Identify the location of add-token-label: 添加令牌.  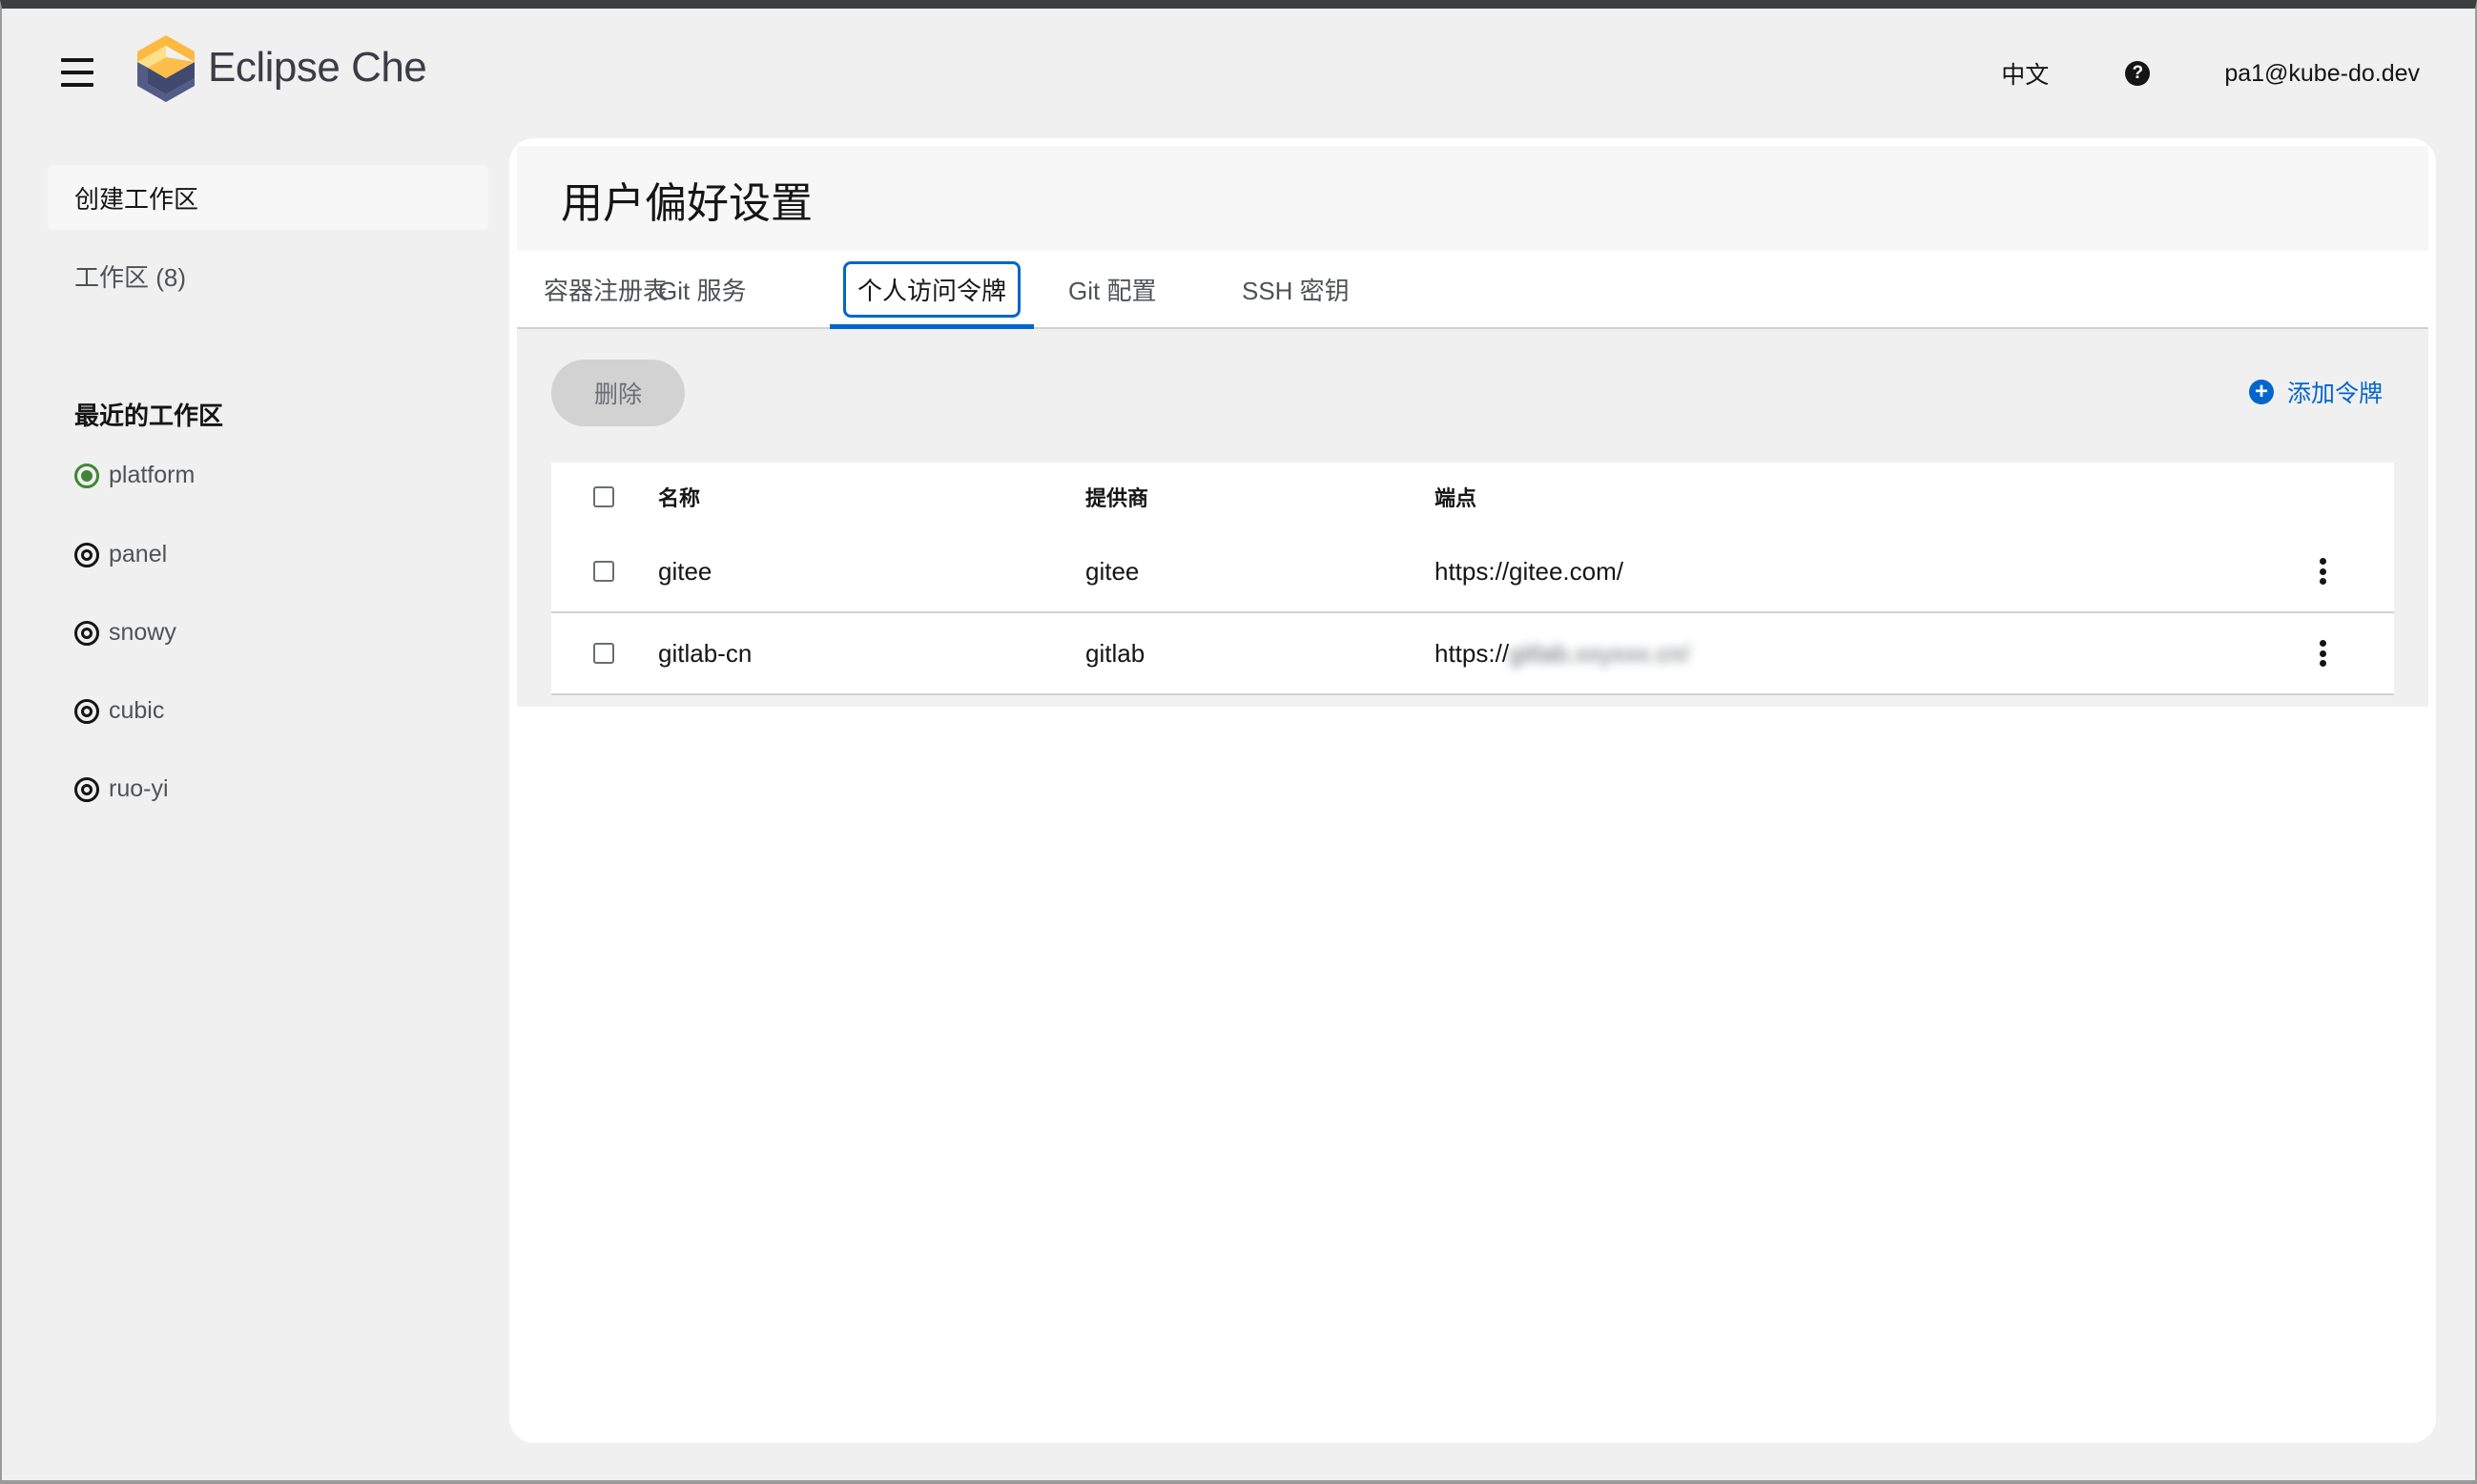
(2334, 394).